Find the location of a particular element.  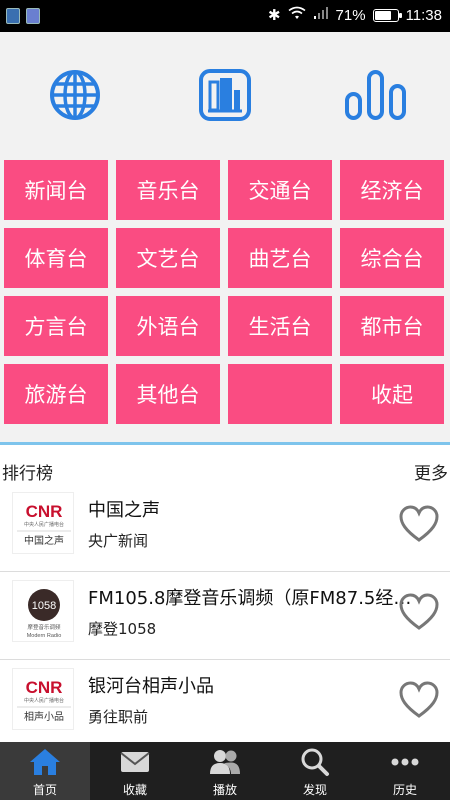

category-dialect: 方言台 is located at coordinates (56, 326).